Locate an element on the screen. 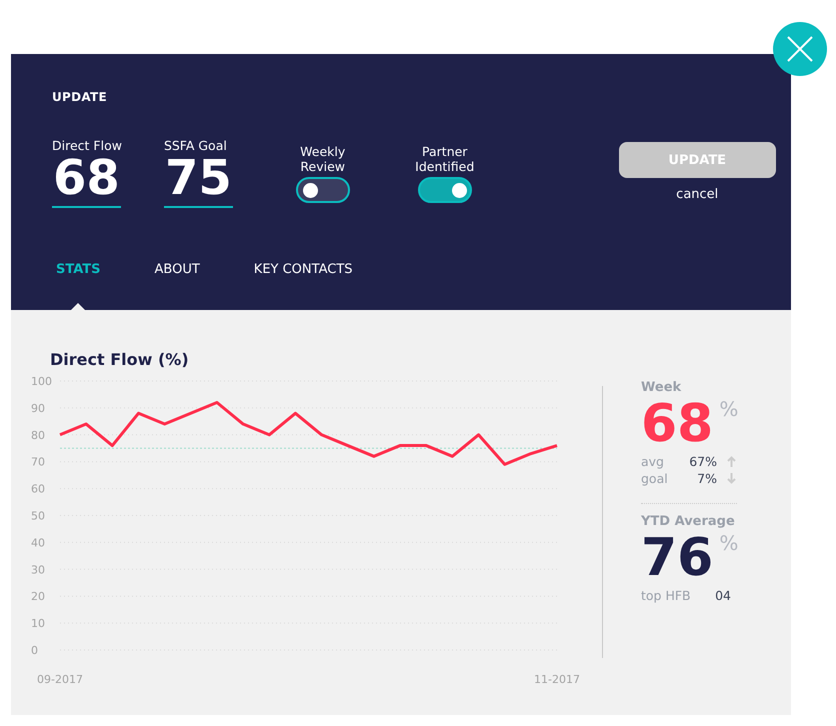 This screenshot has height=726, width=836. stat-value: 68 is located at coordinates (677, 424).